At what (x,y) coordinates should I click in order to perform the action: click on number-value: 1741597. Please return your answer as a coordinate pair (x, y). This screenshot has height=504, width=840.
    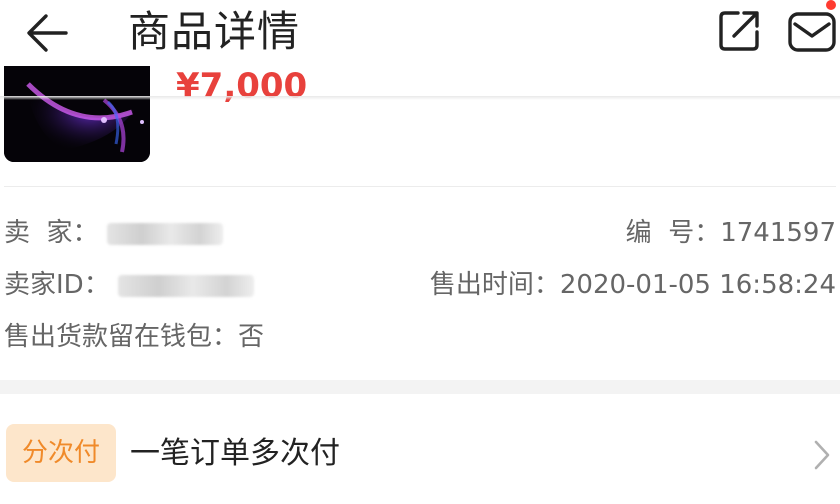
    Looking at the image, I should click on (778, 233).